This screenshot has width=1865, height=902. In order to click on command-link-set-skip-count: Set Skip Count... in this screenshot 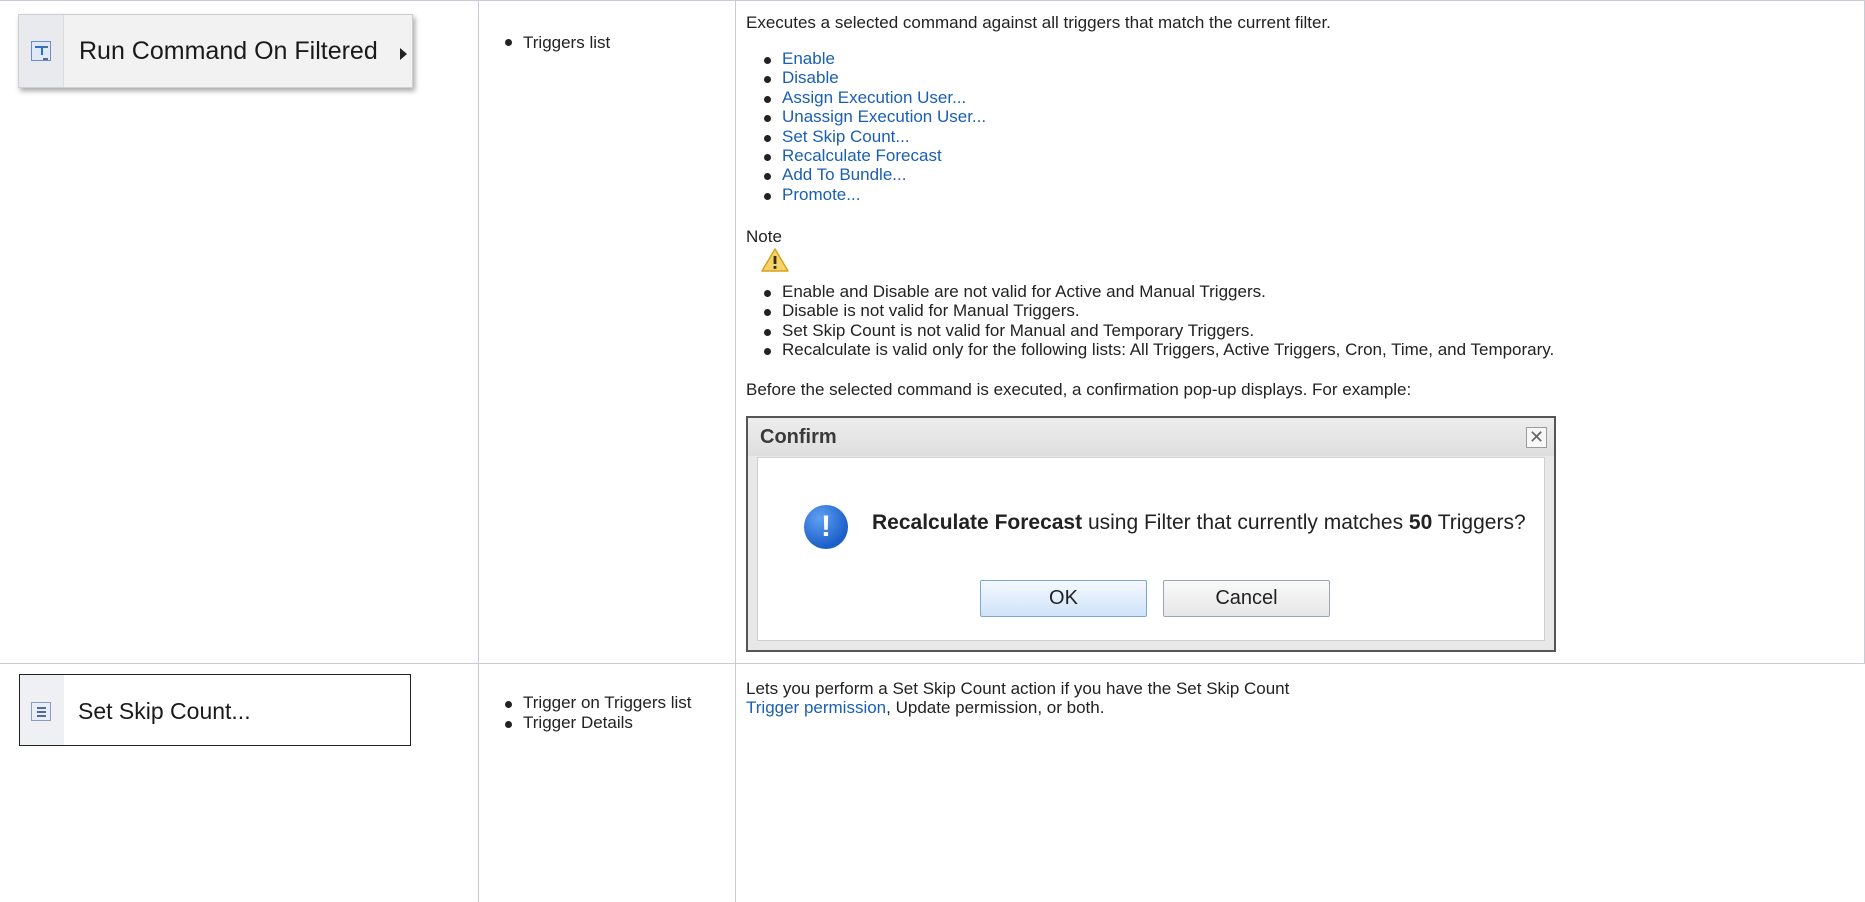, I will do `click(846, 136)`.